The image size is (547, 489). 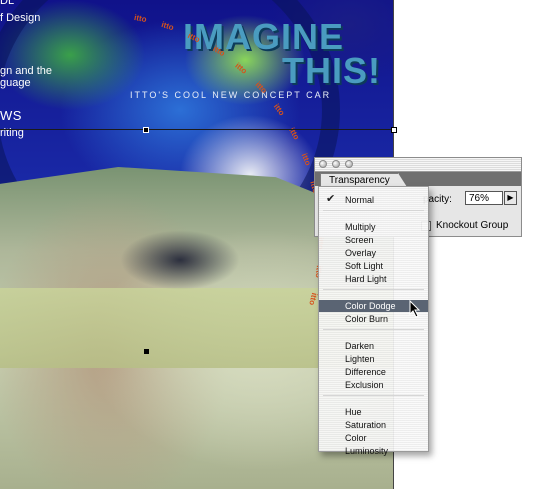 I want to click on minimize-icon, so click(x=336, y=164).